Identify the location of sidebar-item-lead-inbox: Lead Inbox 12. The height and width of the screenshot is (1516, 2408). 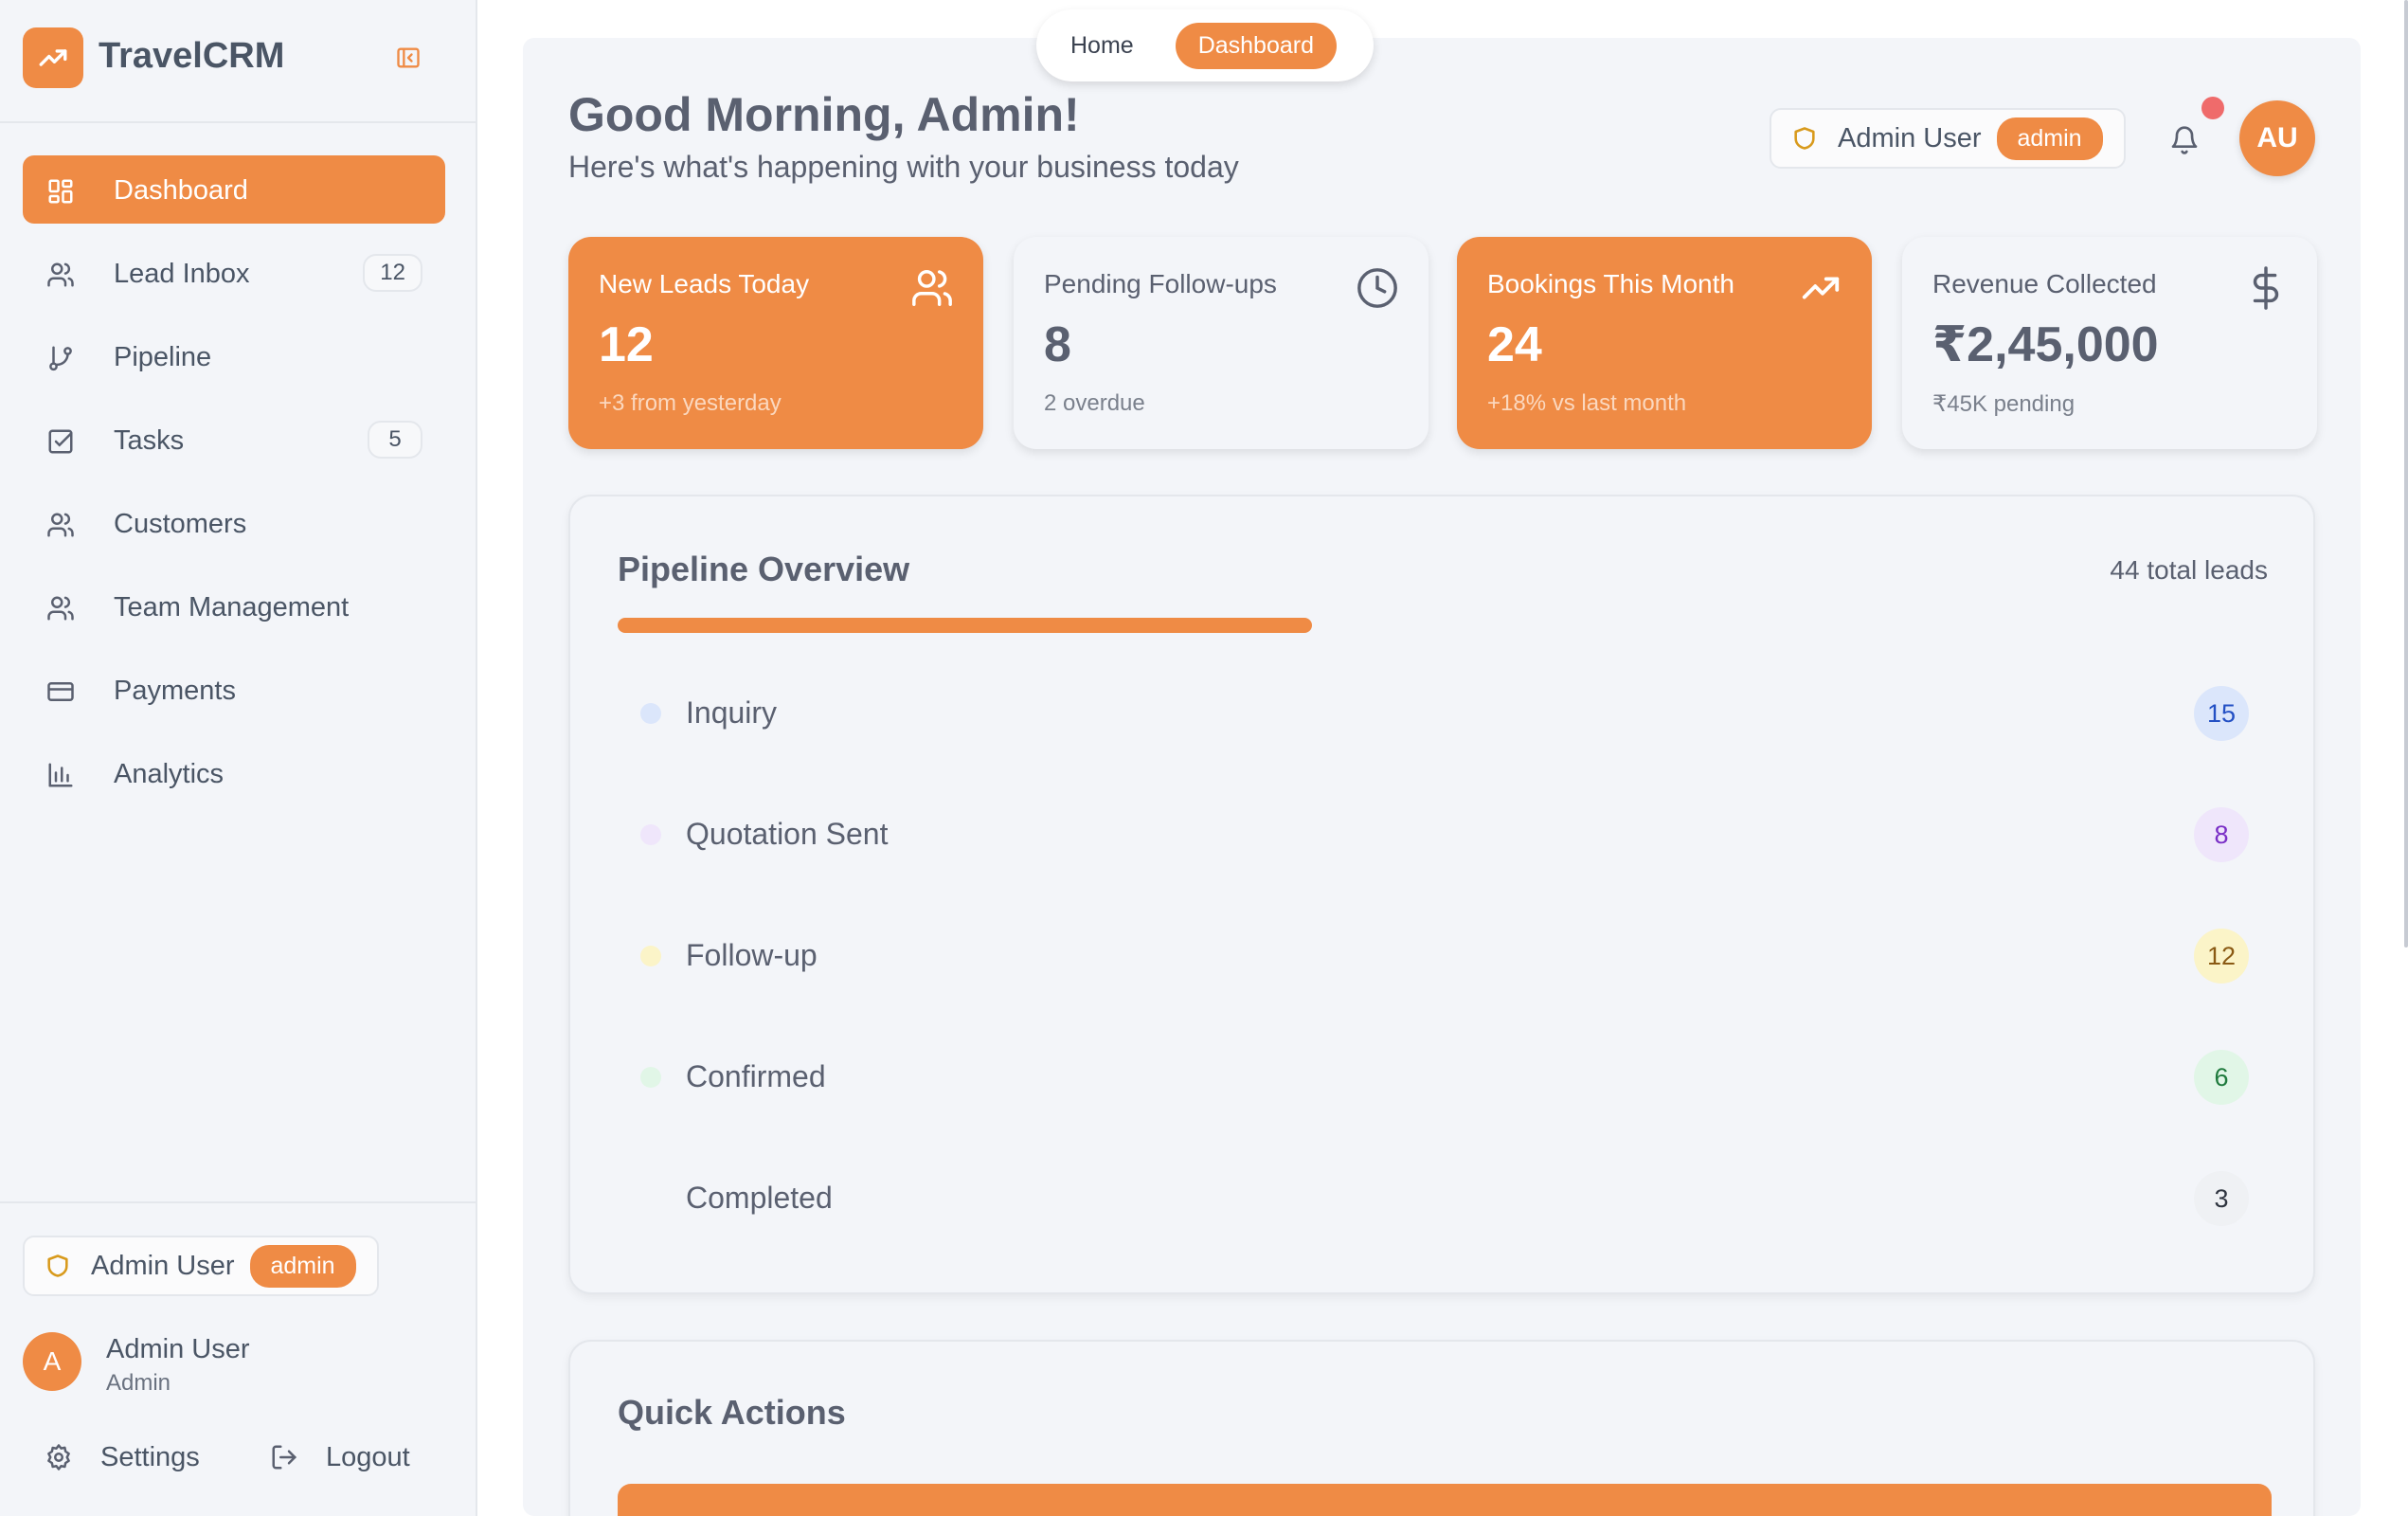
(234, 273).